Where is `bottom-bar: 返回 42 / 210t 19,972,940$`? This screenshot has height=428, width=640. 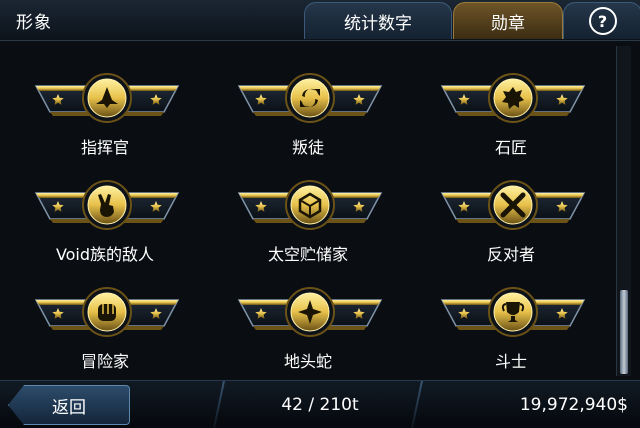
bottom-bar: 返回 42 / 210t 19,972,940$ is located at coordinates (320, 404).